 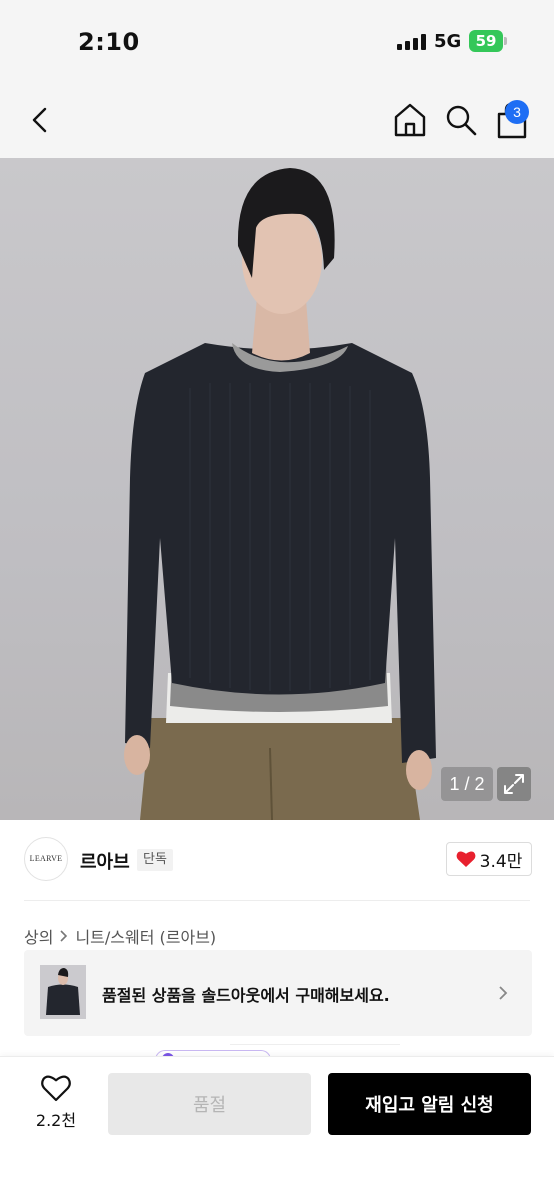 I want to click on breadcrumb: 상의 니트/스웨터 (르아브), so click(x=120, y=936).